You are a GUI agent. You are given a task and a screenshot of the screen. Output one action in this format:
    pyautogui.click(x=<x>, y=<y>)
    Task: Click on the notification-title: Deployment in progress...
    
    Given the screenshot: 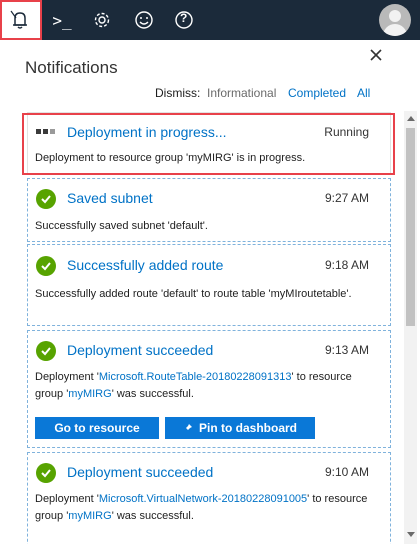 What is the action you would take?
    pyautogui.click(x=147, y=132)
    